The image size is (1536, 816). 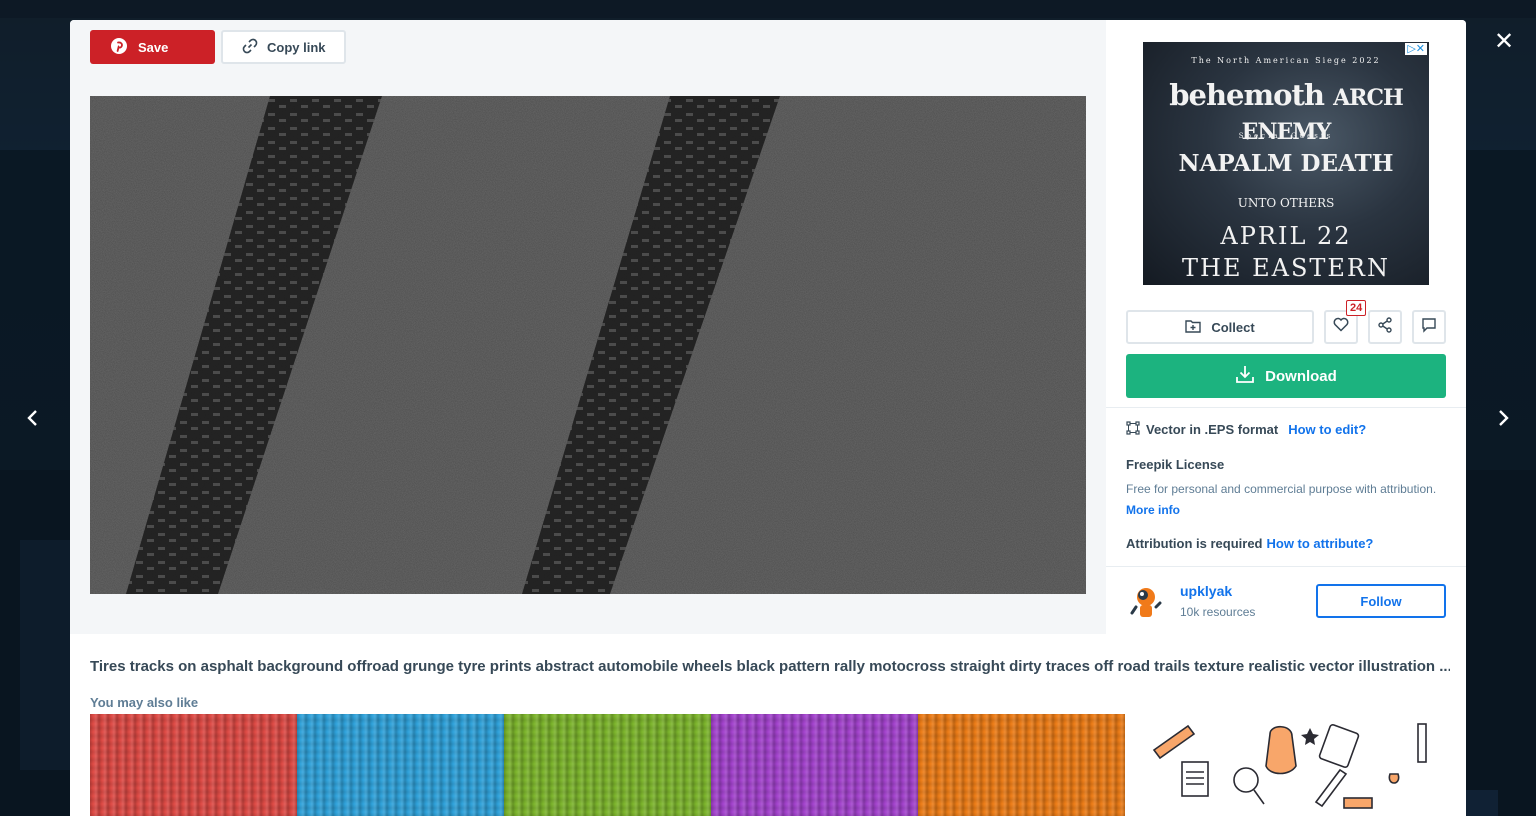 I want to click on like-count-badge: 24, so click(x=1356, y=308).